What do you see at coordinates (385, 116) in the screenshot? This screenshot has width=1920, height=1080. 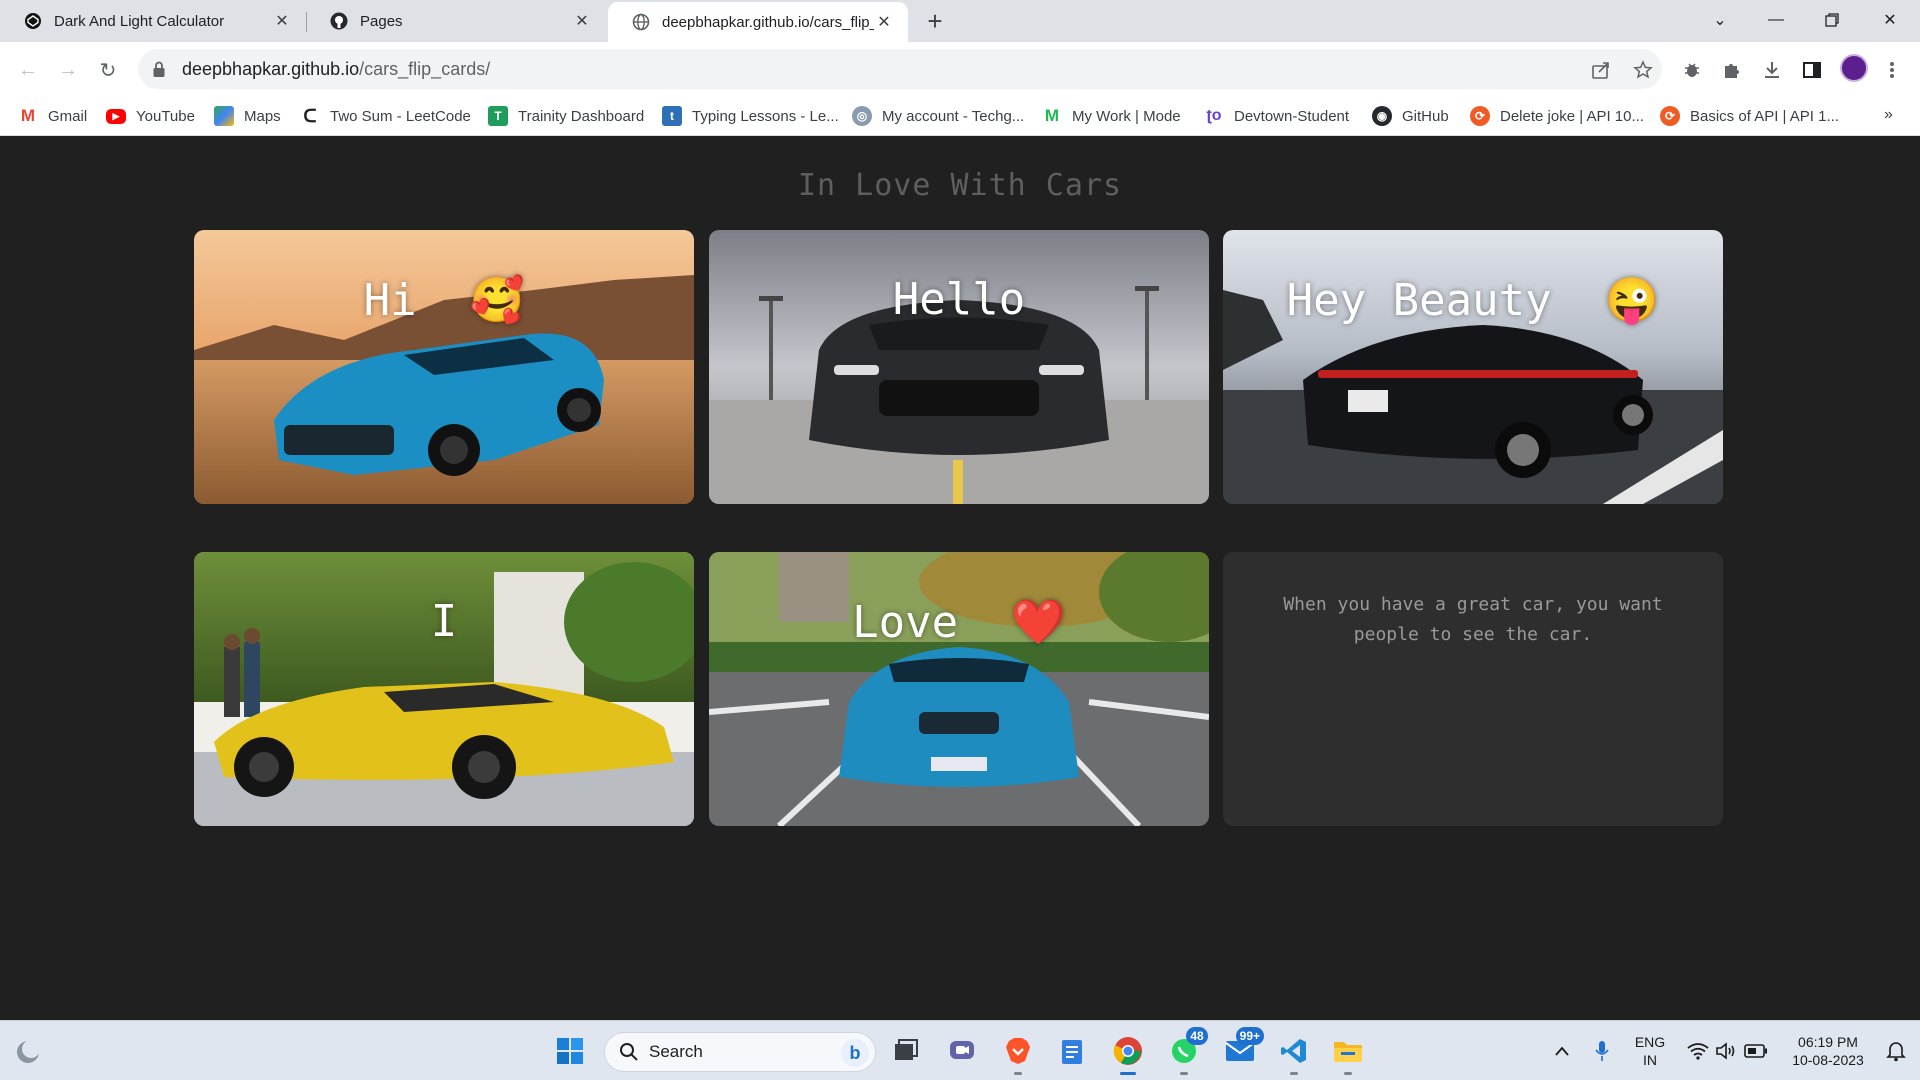 I see `bookmark-leetcode: ᑕ Two Sum - LeetCode` at bounding box center [385, 116].